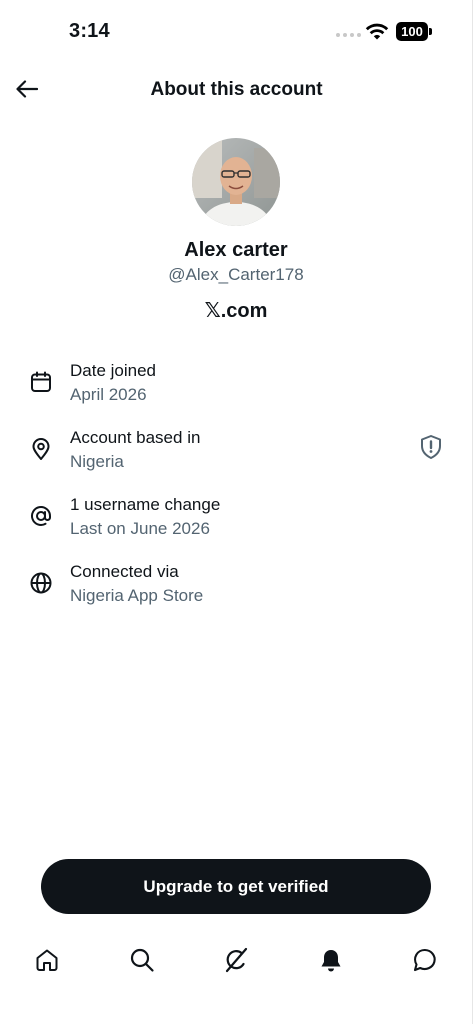  Describe the element at coordinates (236, 32) in the screenshot. I see `status-bar: 3:14 100` at that location.